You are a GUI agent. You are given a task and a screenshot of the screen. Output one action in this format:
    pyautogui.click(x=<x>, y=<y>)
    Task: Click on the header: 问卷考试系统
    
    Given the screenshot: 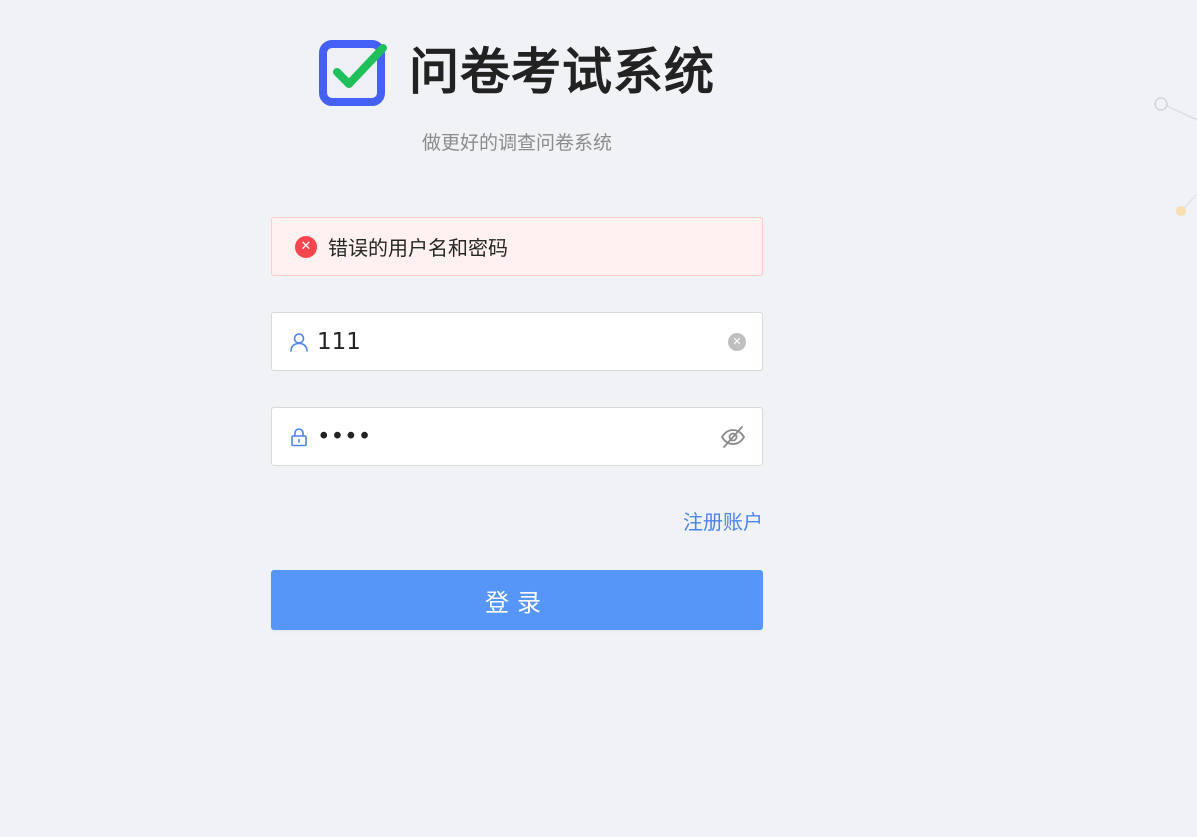 What is the action you would take?
    pyautogui.click(x=517, y=72)
    